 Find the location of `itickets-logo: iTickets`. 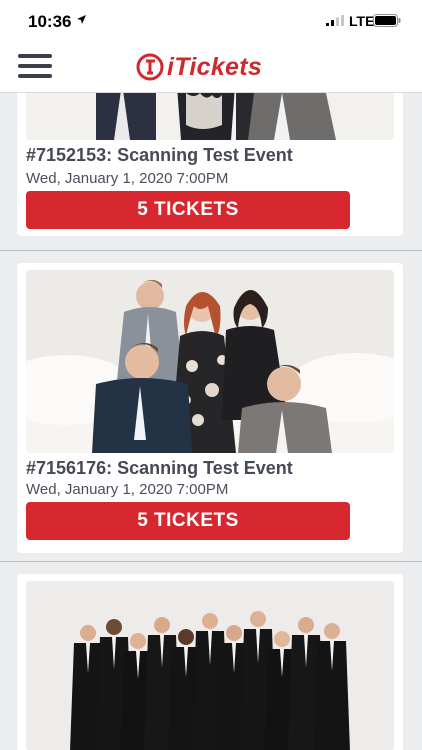

itickets-logo: iTickets is located at coordinates (199, 67).